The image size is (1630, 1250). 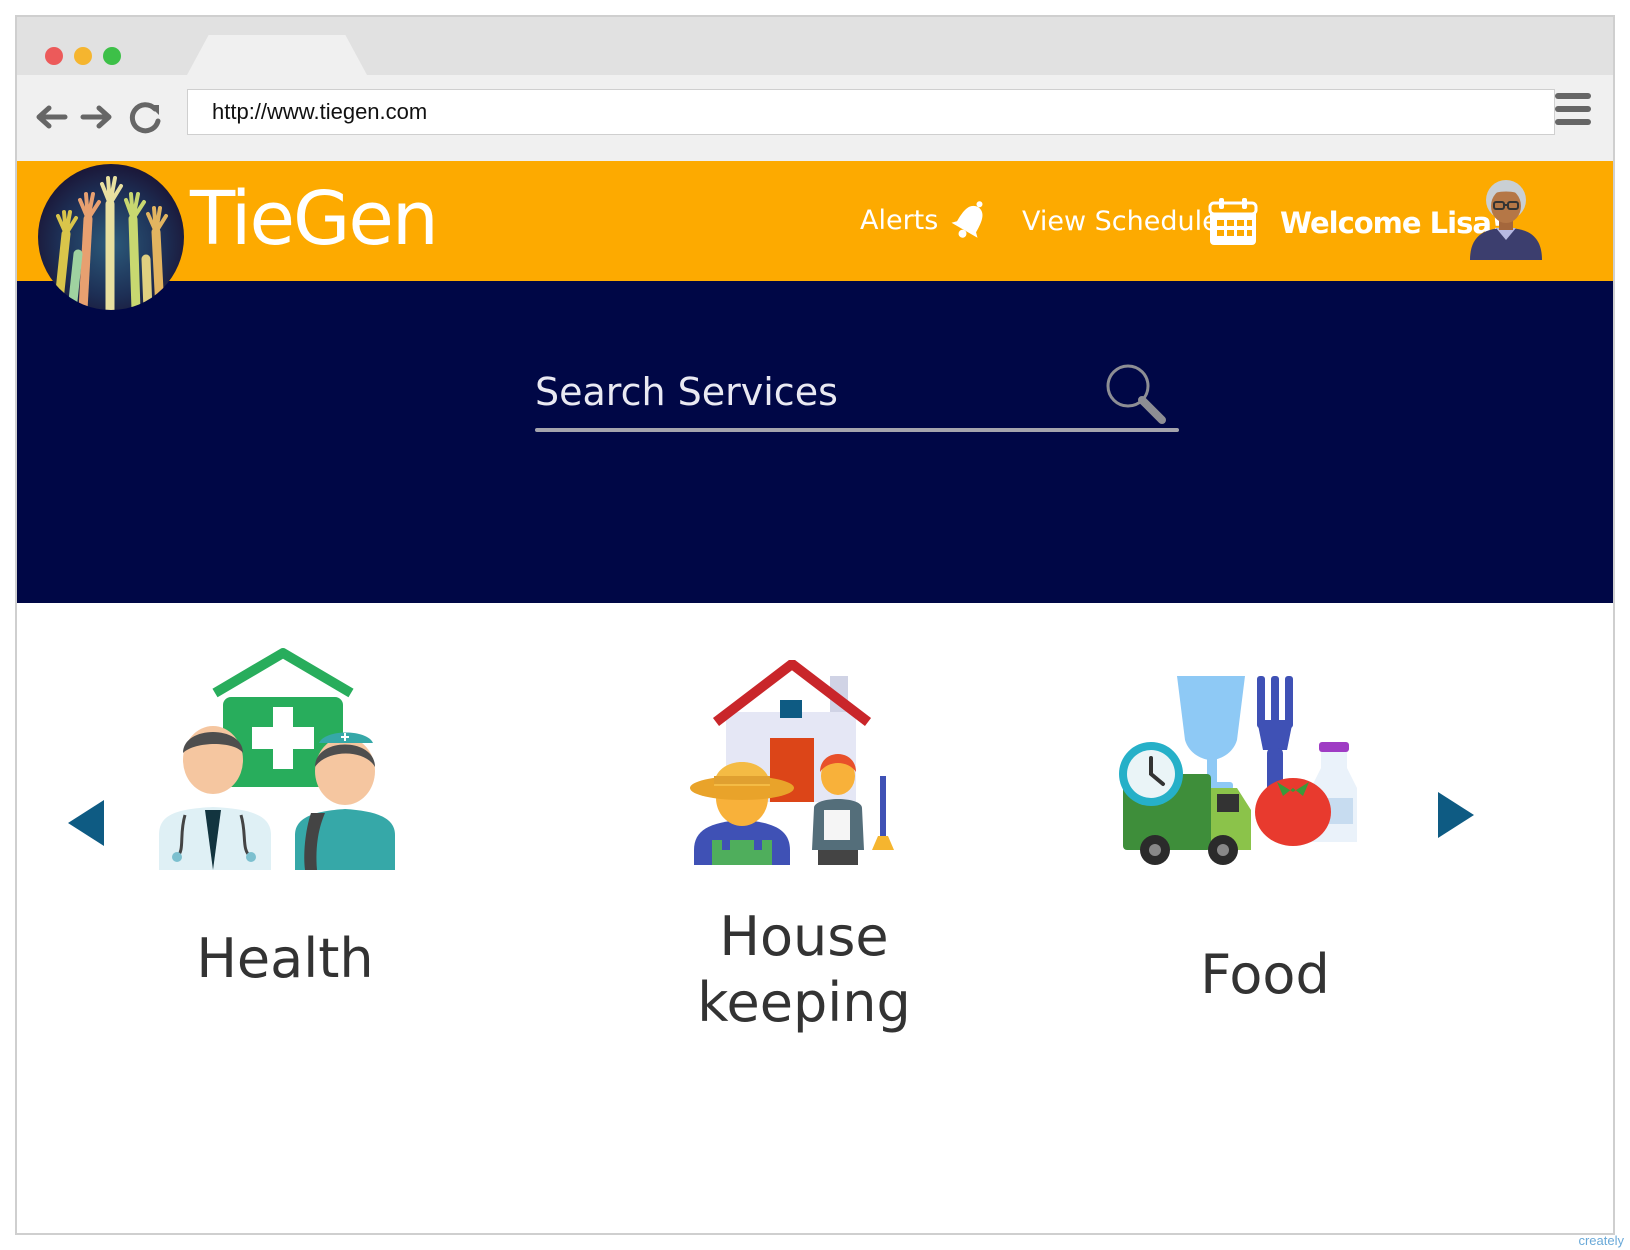 What do you see at coordinates (285, 959) in the screenshot?
I see `service-label-health: Health` at bounding box center [285, 959].